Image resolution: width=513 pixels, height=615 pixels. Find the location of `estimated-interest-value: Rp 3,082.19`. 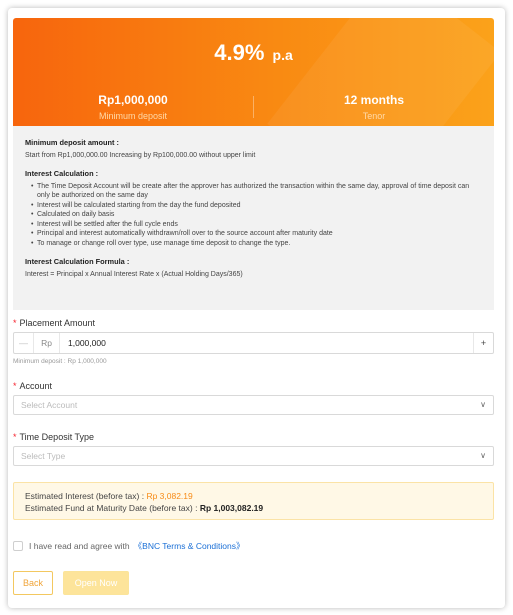

estimated-interest-value: Rp 3,082.19 is located at coordinates (169, 496).